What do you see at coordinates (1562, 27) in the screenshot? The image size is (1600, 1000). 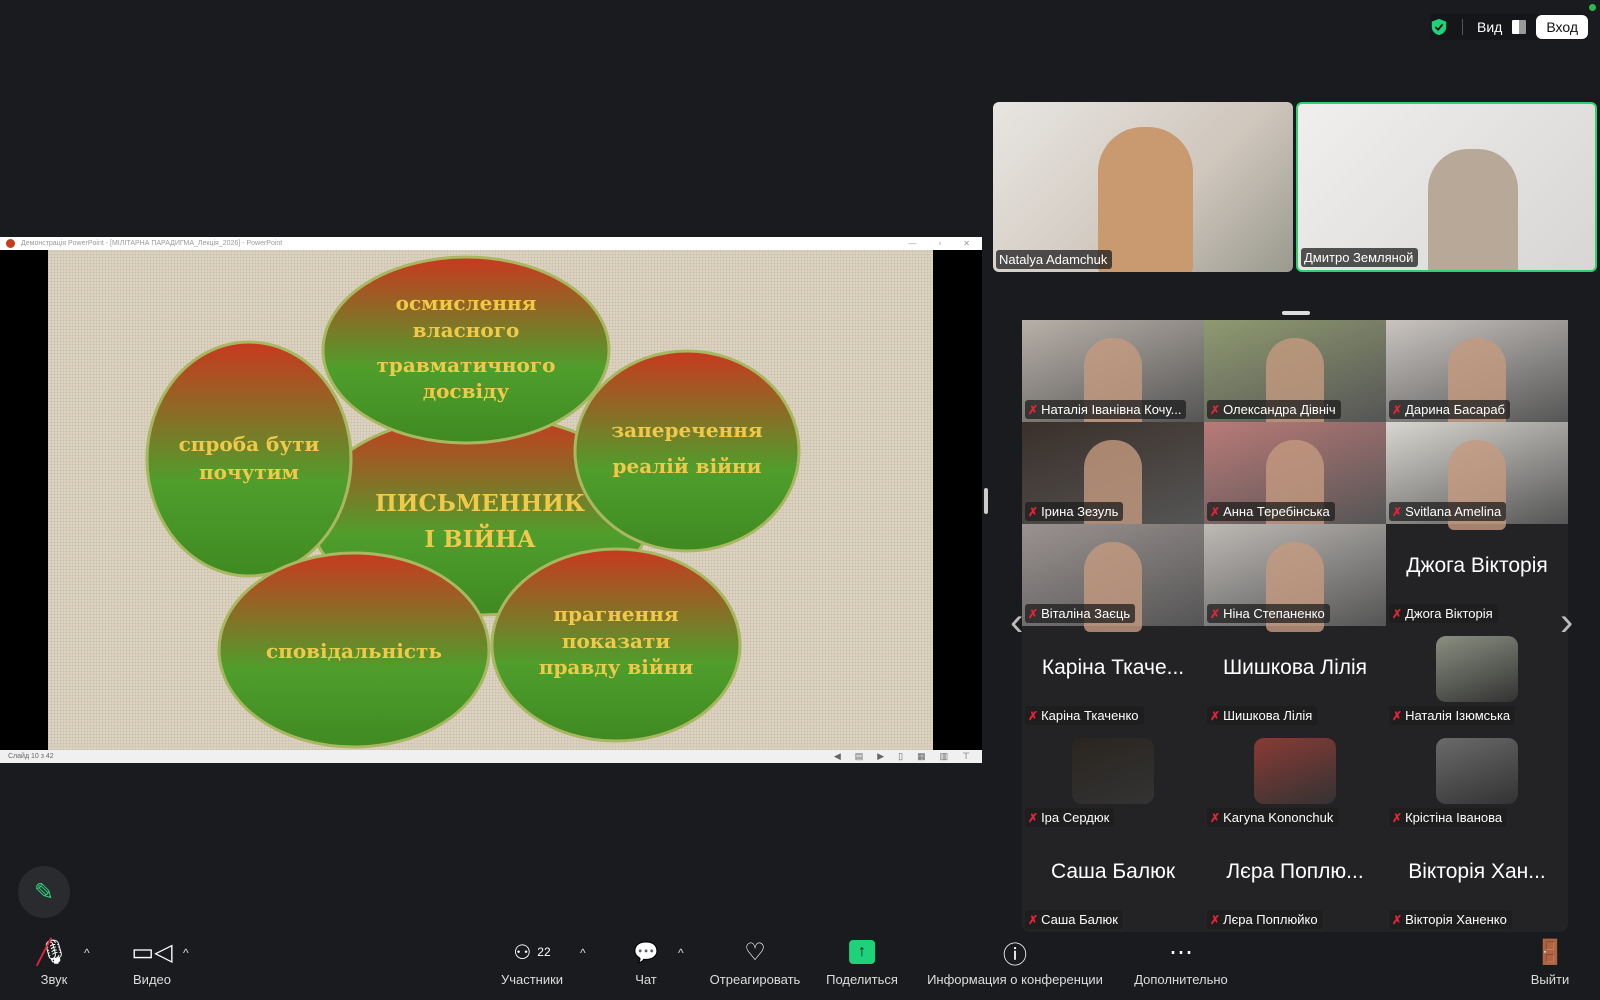 I see `login-button: Вход` at bounding box center [1562, 27].